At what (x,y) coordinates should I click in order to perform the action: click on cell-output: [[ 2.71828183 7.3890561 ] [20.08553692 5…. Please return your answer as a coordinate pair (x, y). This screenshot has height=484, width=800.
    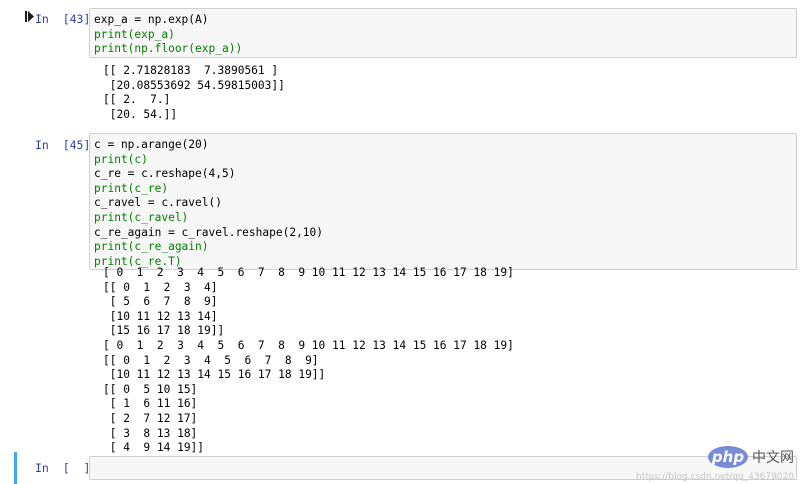
    Looking at the image, I should click on (194, 92).